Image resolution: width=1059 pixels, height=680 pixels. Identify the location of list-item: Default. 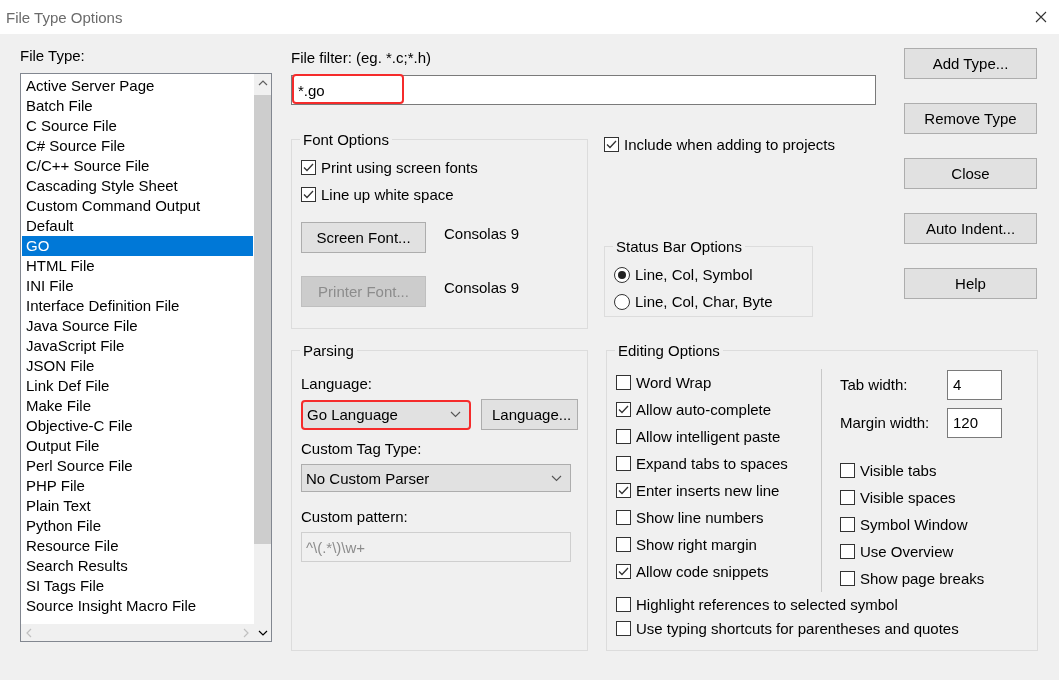
(137, 226).